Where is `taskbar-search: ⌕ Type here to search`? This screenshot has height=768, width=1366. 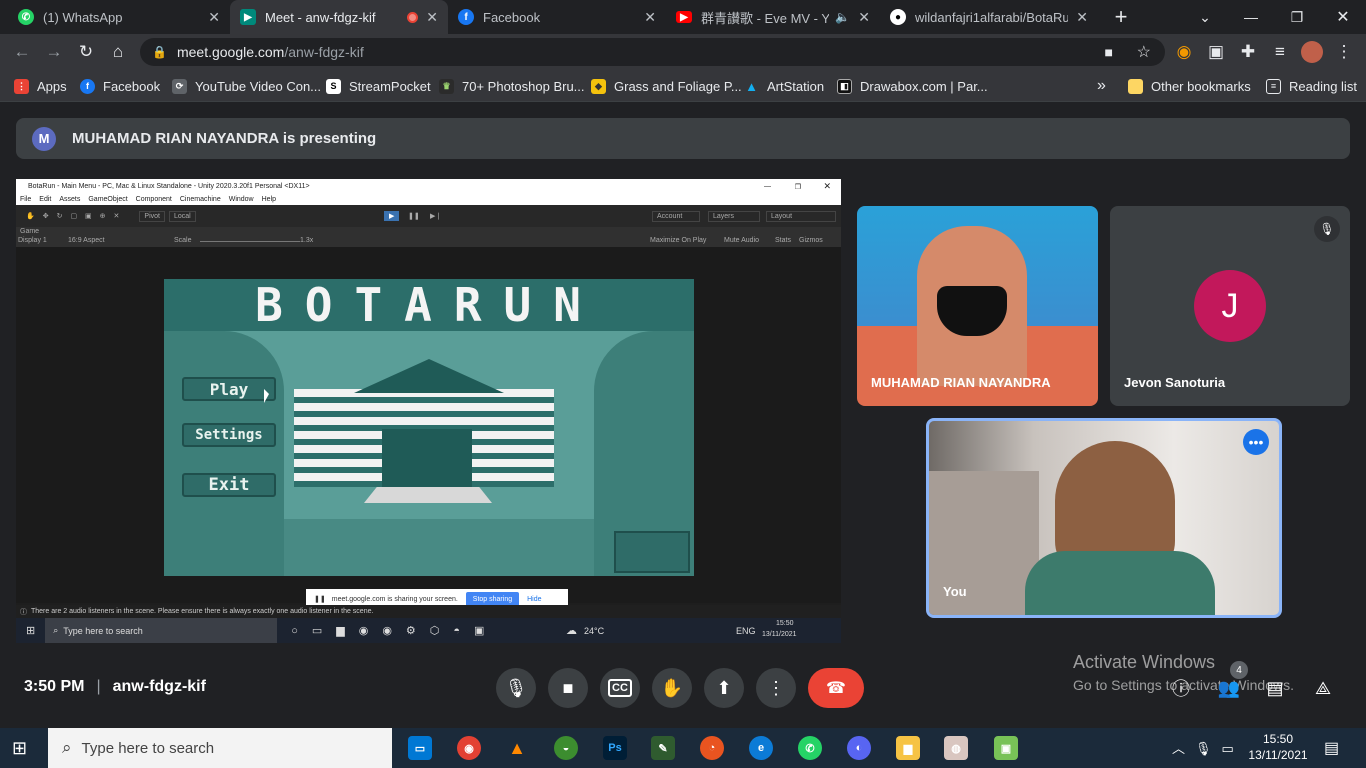
taskbar-search: ⌕ Type here to search is located at coordinates (220, 748).